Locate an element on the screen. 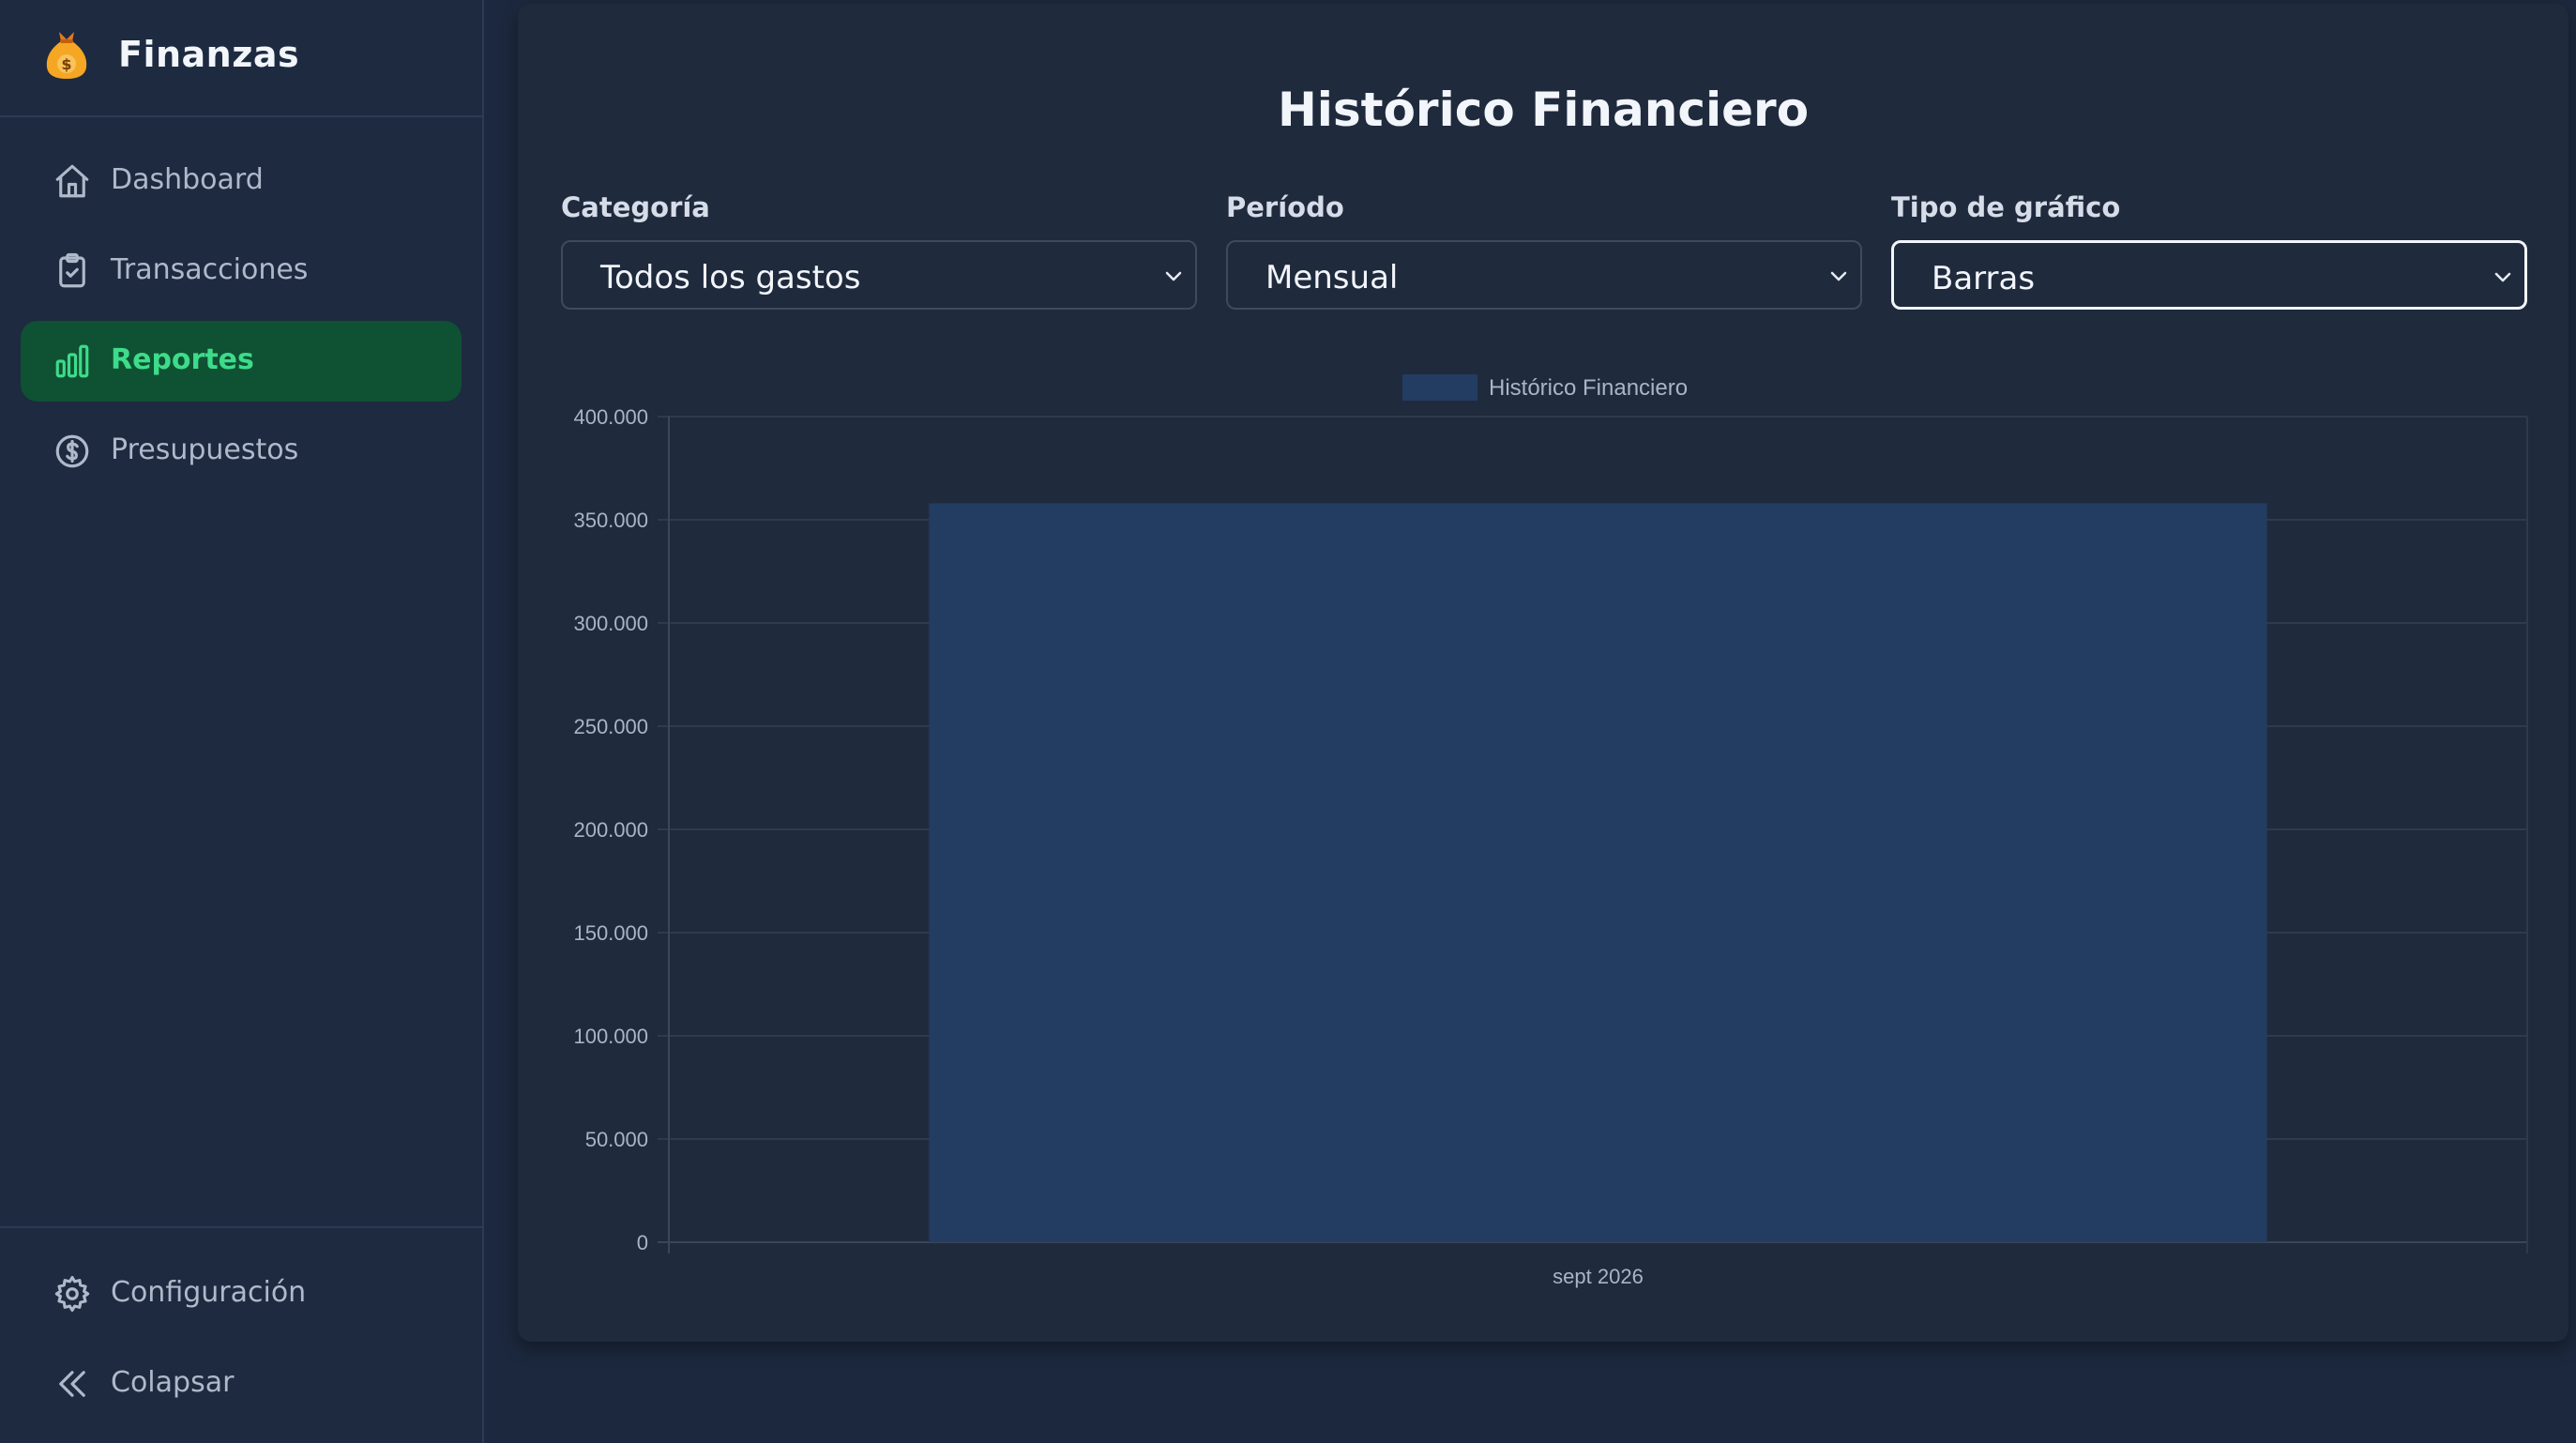  brand: $ Finanzas is located at coordinates (242, 58).